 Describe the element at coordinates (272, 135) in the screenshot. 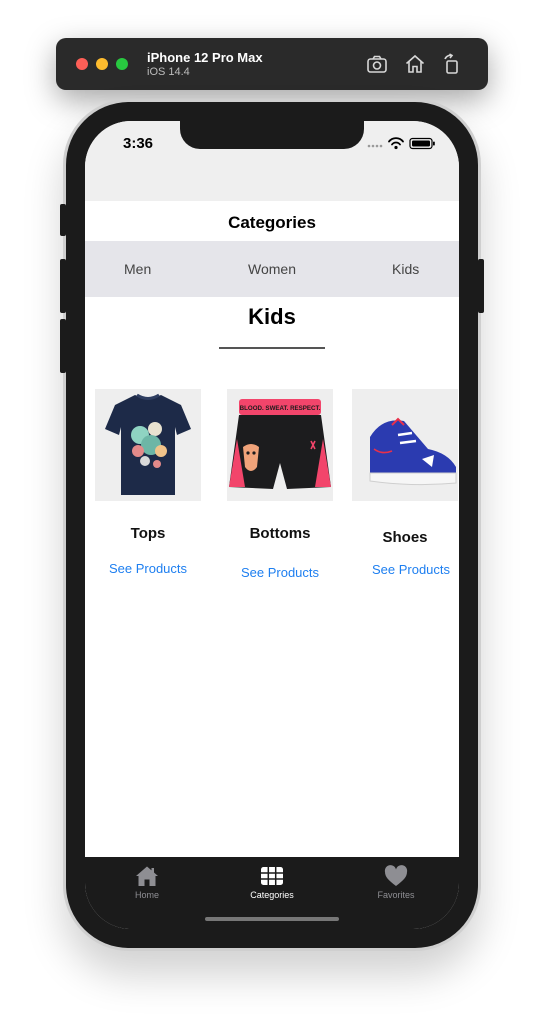

I see `notch` at that location.